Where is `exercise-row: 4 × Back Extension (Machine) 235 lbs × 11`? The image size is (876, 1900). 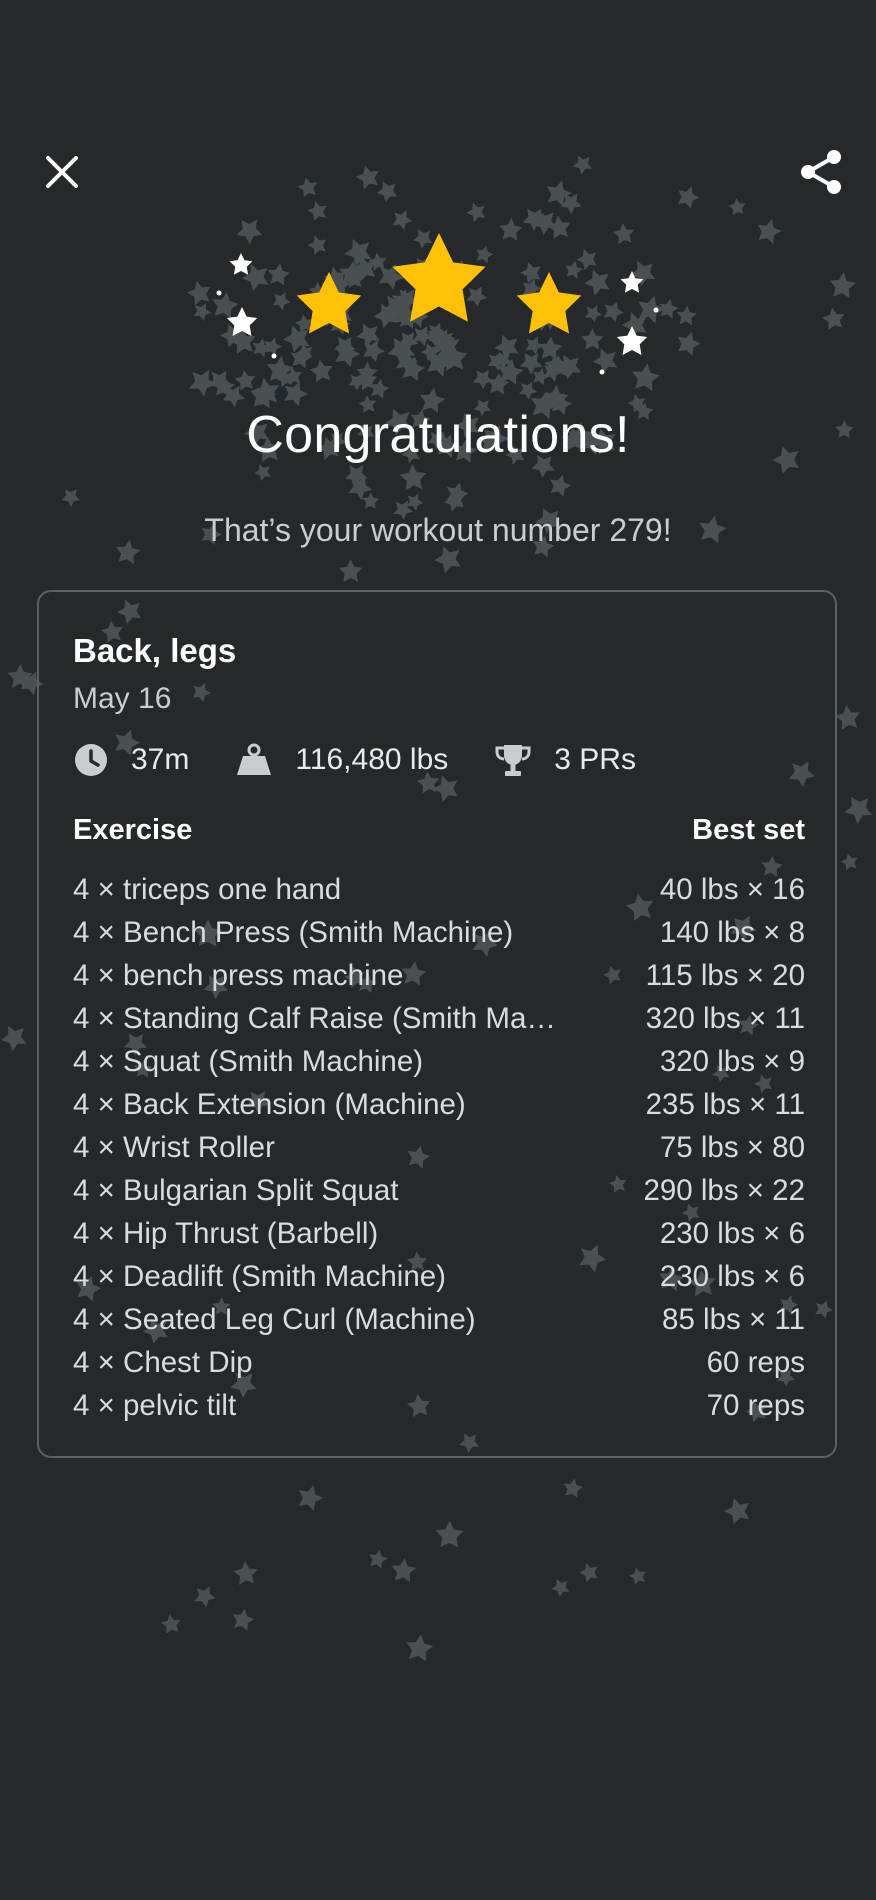
exercise-row: 4 × Back Extension (Machine) 235 lbs × 11 is located at coordinates (439, 1104).